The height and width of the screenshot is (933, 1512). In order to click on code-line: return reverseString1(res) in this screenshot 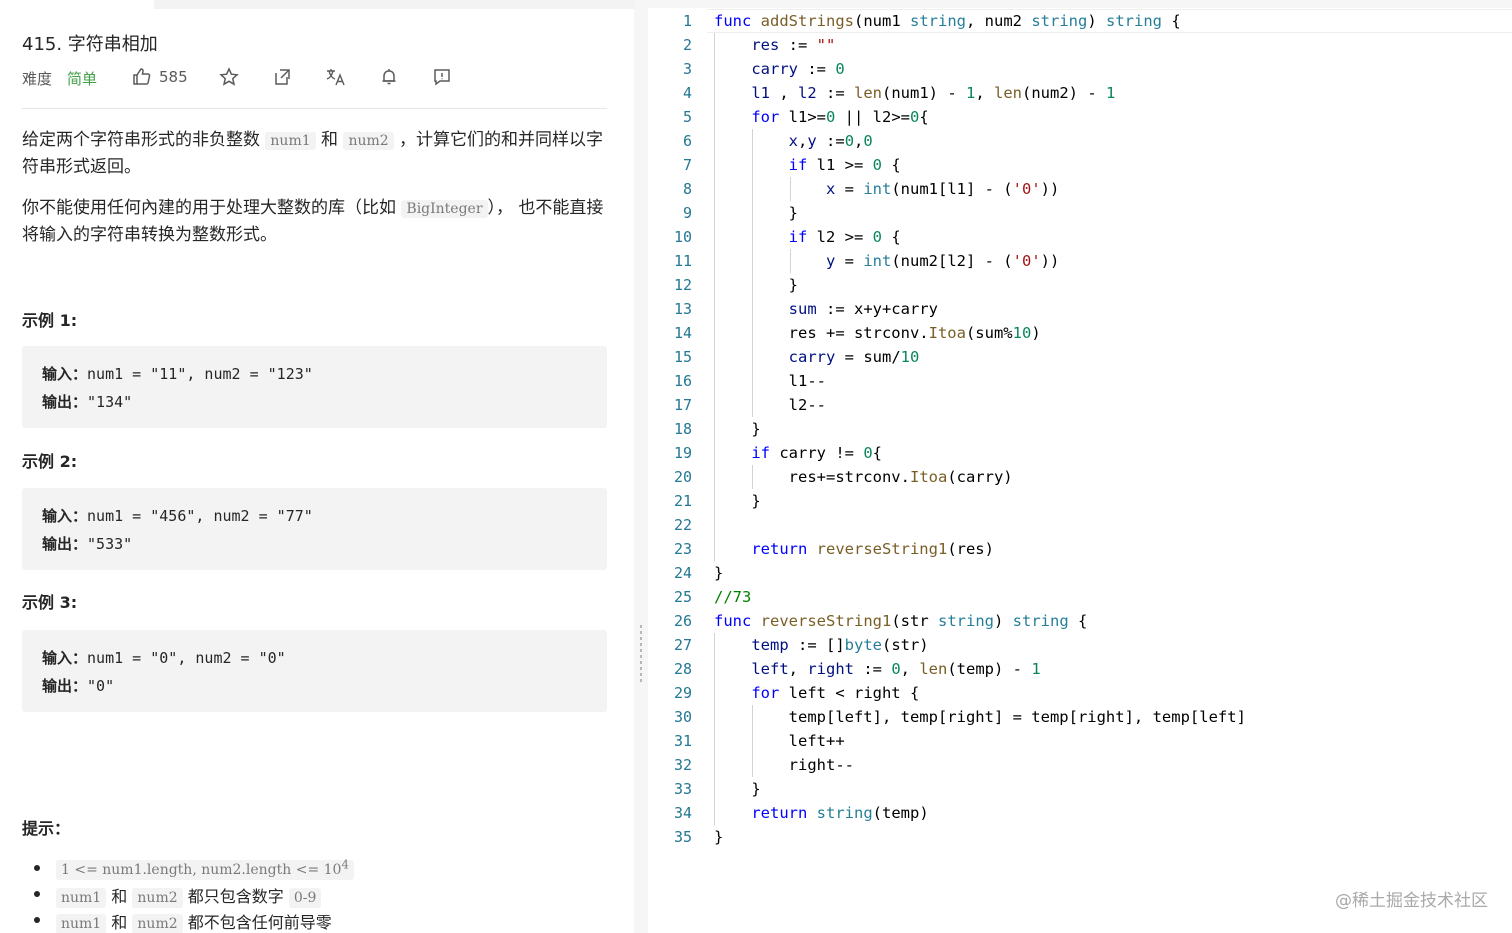, I will do `click(1109, 549)`.